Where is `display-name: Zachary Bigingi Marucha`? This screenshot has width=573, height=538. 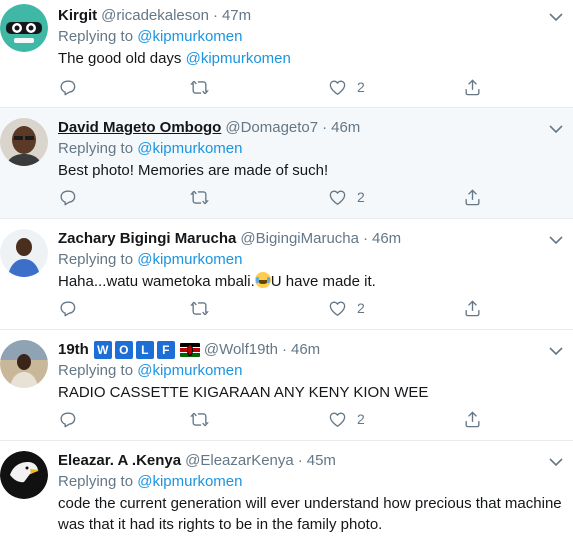
display-name: Zachary Bigingi Marucha is located at coordinates (147, 239).